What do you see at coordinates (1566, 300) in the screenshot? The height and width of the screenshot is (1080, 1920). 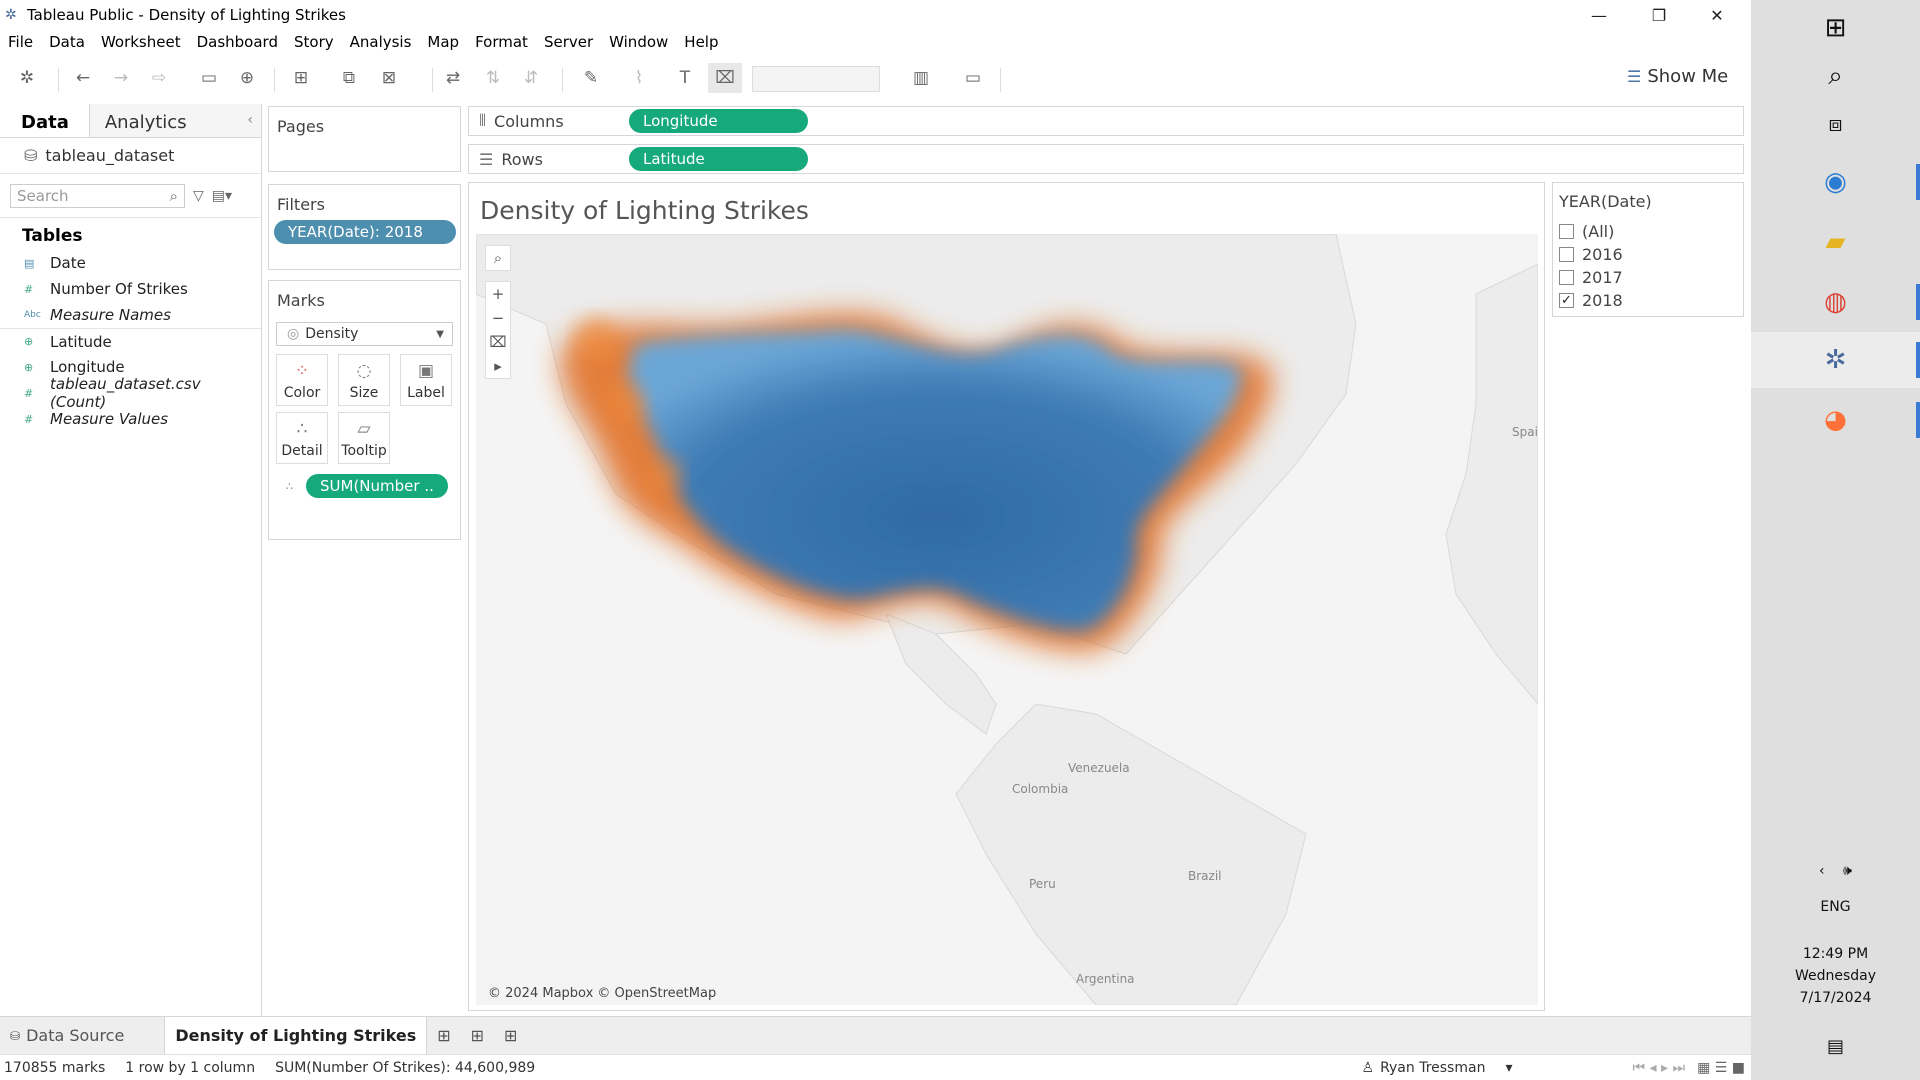 I see `checkbox-checked-icon: ✓` at bounding box center [1566, 300].